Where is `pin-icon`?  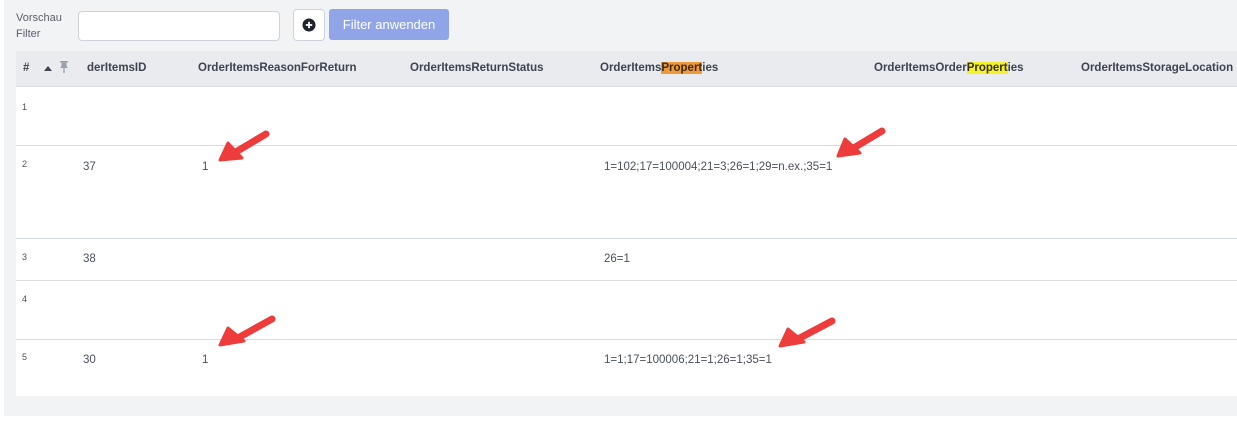
pin-icon is located at coordinates (64, 67).